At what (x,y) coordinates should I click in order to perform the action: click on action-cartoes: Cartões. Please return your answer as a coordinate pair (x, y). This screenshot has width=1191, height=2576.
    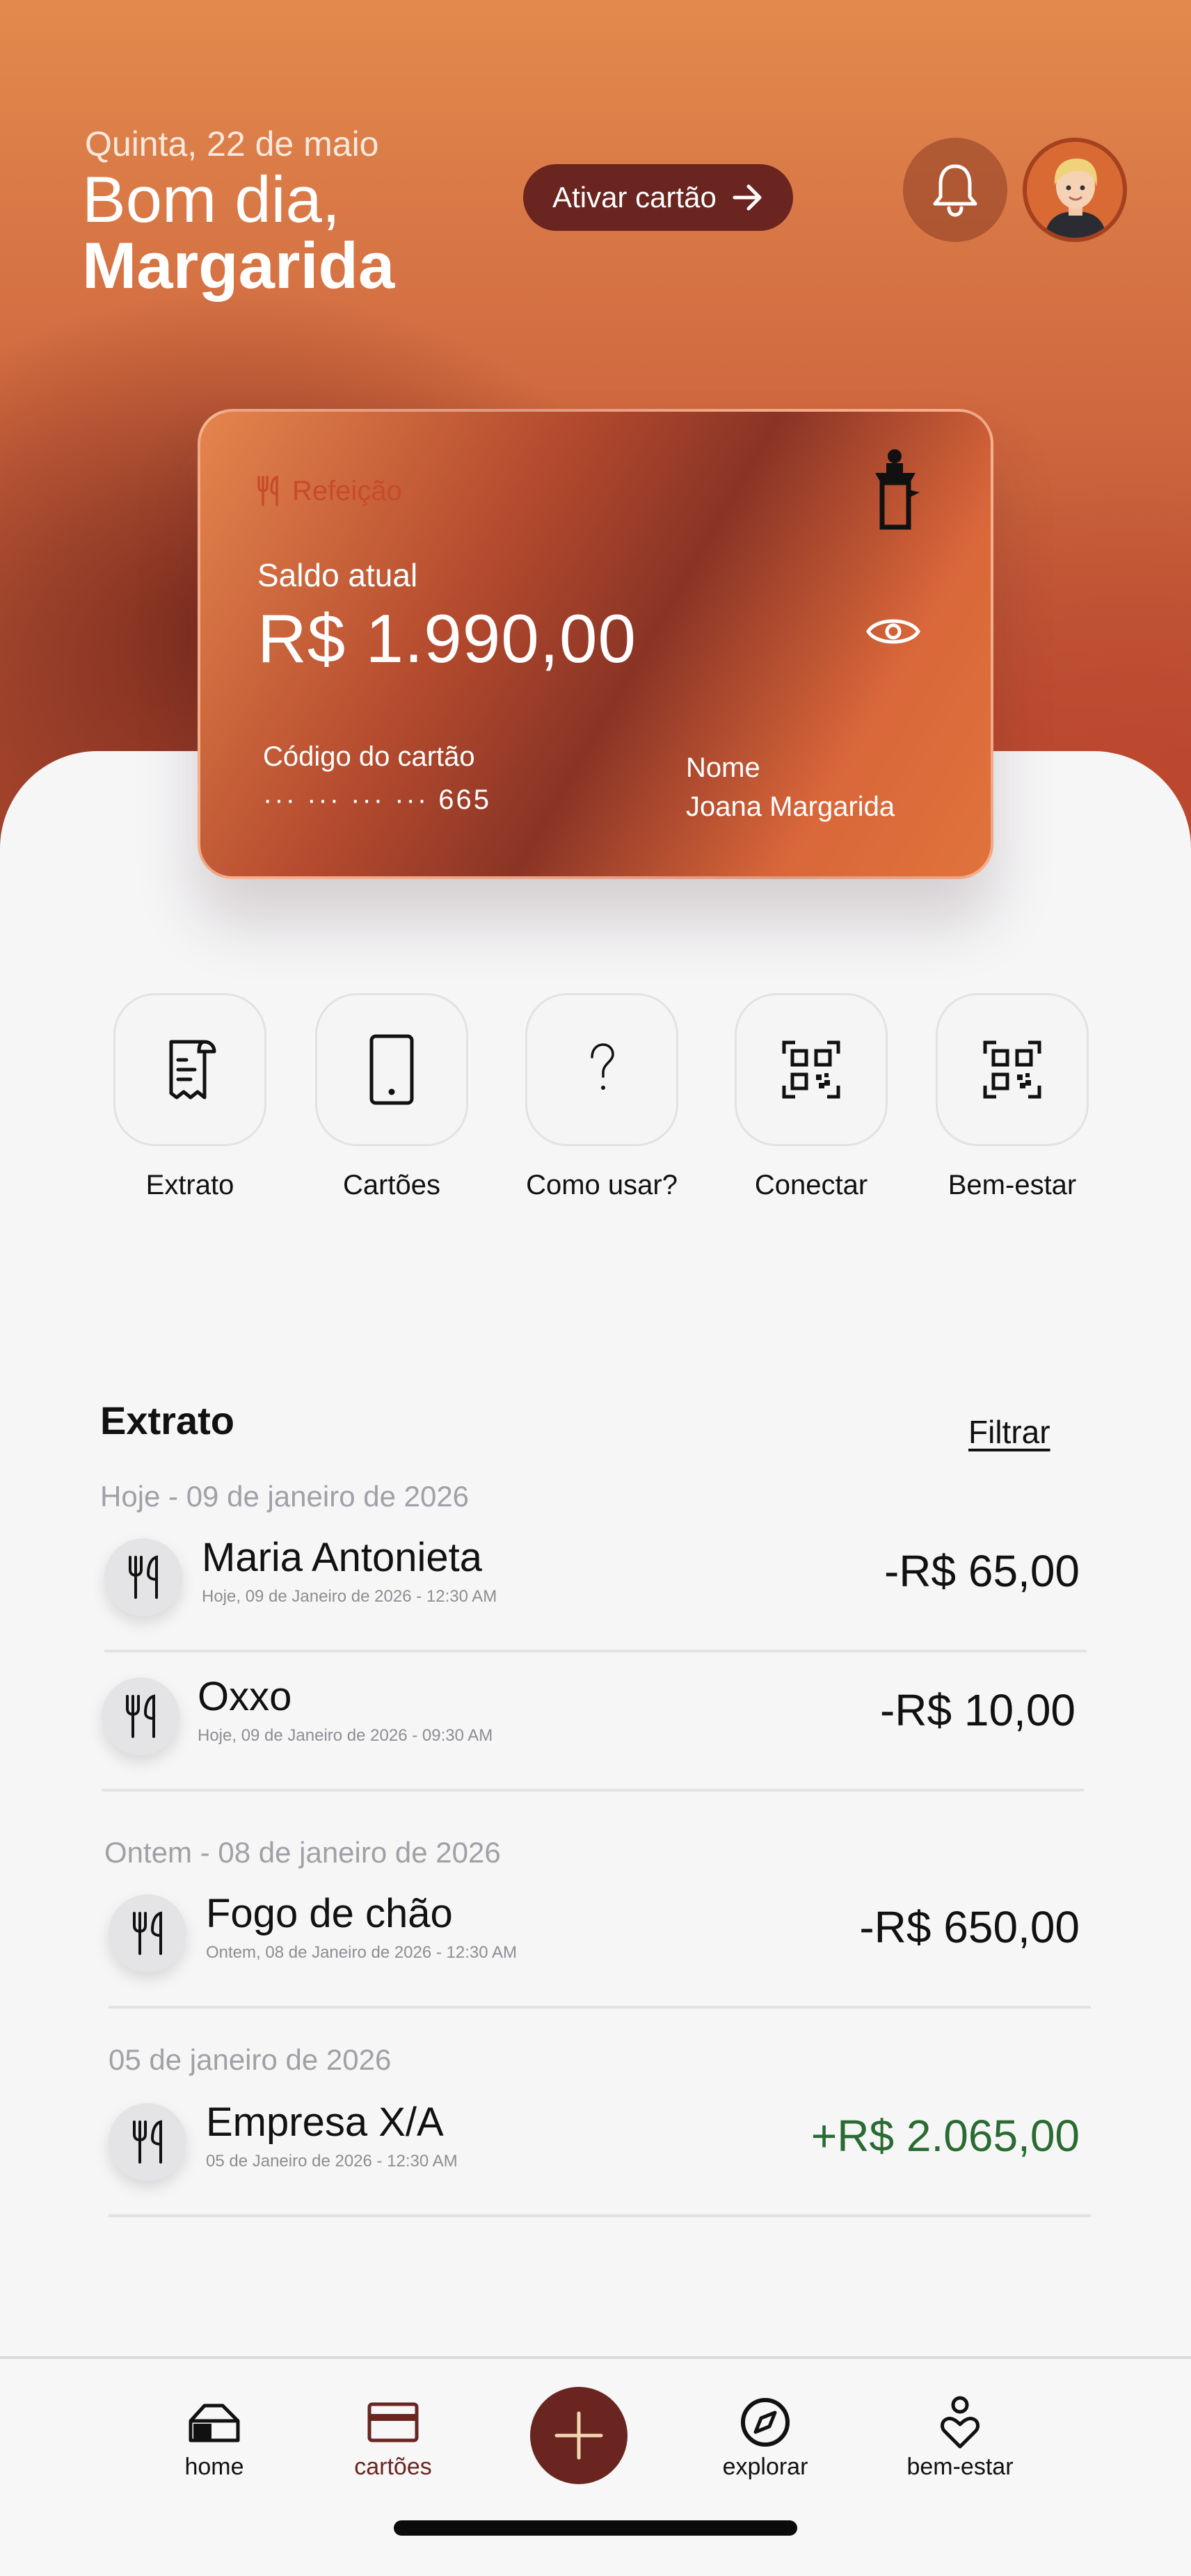
    Looking at the image, I should click on (391, 1097).